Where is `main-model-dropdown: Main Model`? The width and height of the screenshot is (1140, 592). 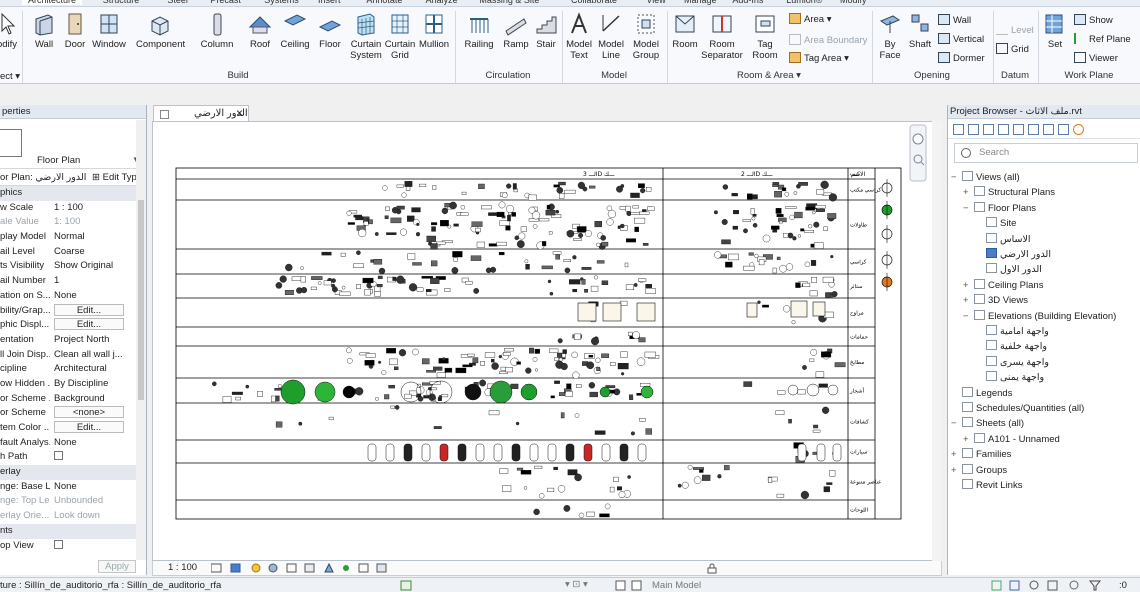
main-model-dropdown: Main Model is located at coordinates (676, 585).